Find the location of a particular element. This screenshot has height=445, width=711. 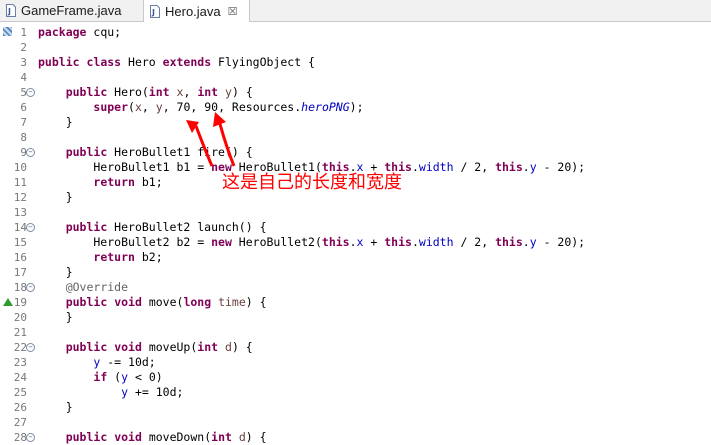

annotation-arrows is located at coordinates (211, 139).